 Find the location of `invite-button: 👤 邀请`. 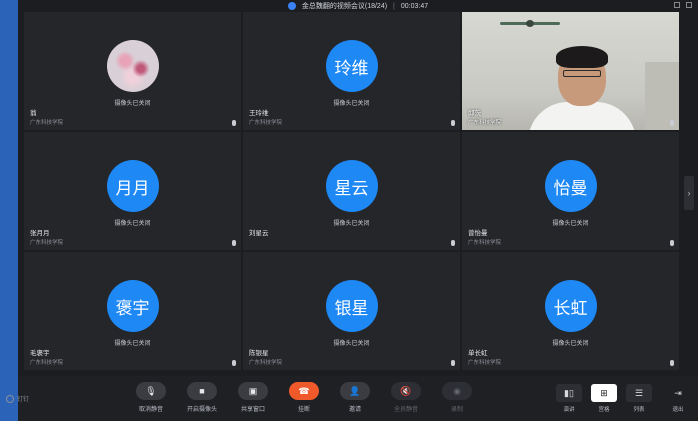

invite-button: 👤 邀请 is located at coordinates (355, 397).